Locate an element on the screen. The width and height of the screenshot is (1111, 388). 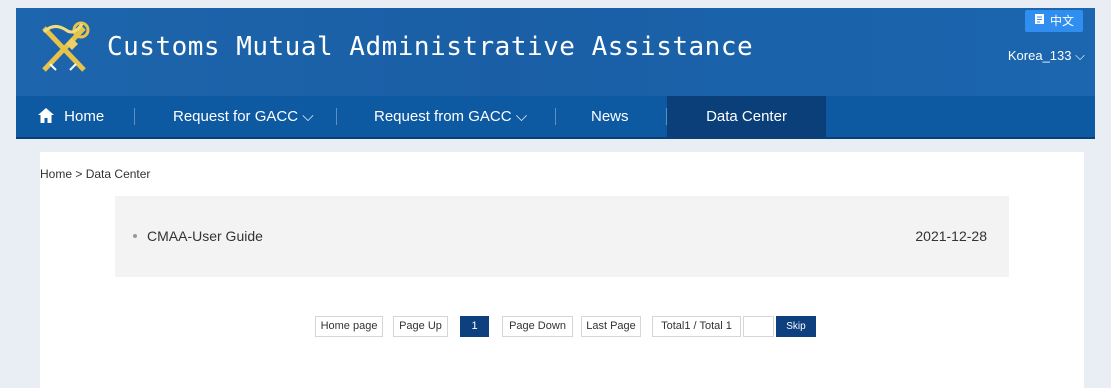
breadcrumb-current: Data Center is located at coordinates (118, 174).